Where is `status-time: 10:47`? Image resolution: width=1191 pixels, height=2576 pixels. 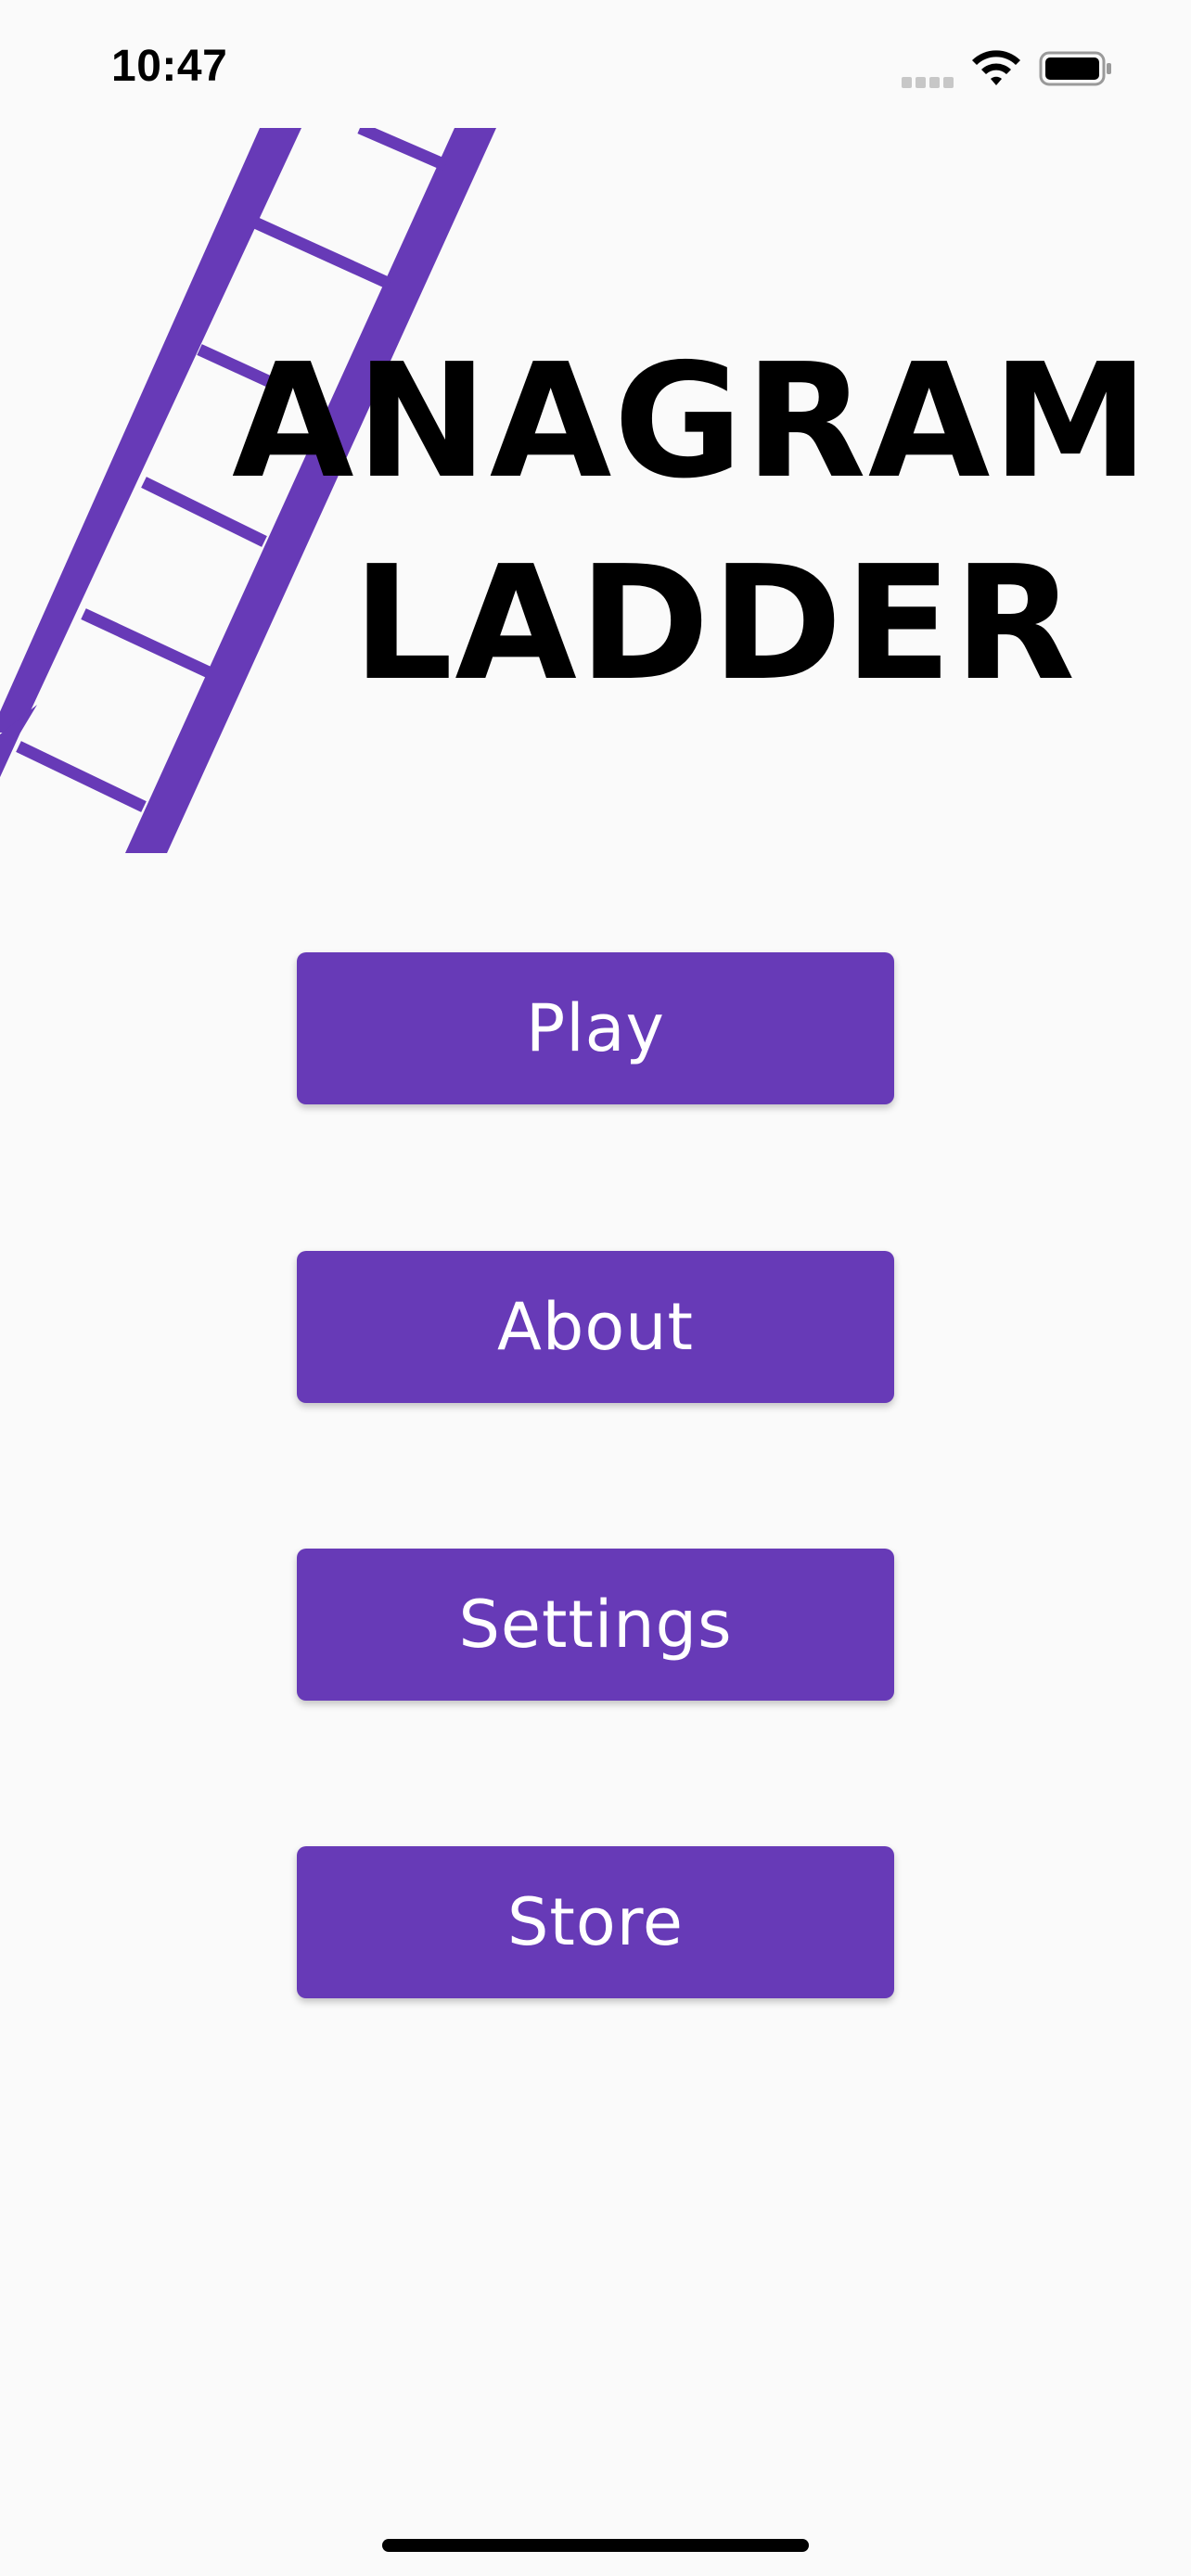 status-time: 10:47 is located at coordinates (169, 66).